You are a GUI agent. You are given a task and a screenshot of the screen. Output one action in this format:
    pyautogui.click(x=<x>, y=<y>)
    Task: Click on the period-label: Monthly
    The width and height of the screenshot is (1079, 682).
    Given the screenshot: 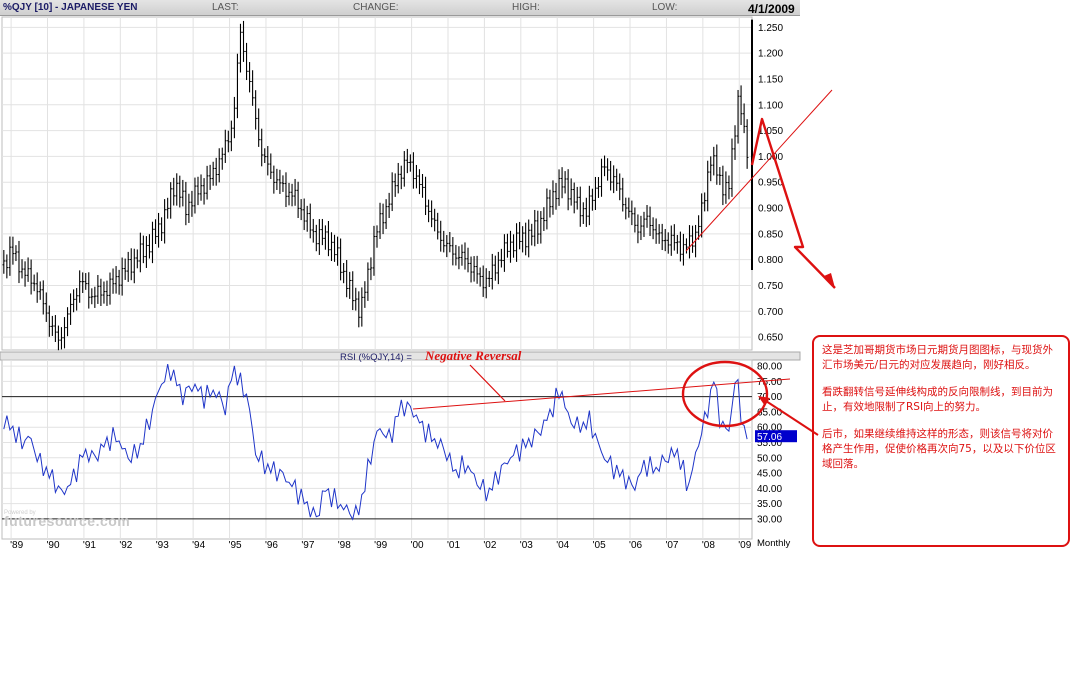 What is the action you would take?
    pyautogui.click(x=774, y=543)
    